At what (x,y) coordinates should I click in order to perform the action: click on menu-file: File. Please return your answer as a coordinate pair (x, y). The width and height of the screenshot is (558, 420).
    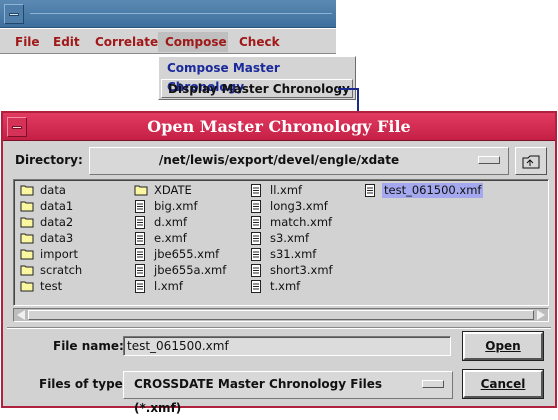
    Looking at the image, I should click on (27, 42).